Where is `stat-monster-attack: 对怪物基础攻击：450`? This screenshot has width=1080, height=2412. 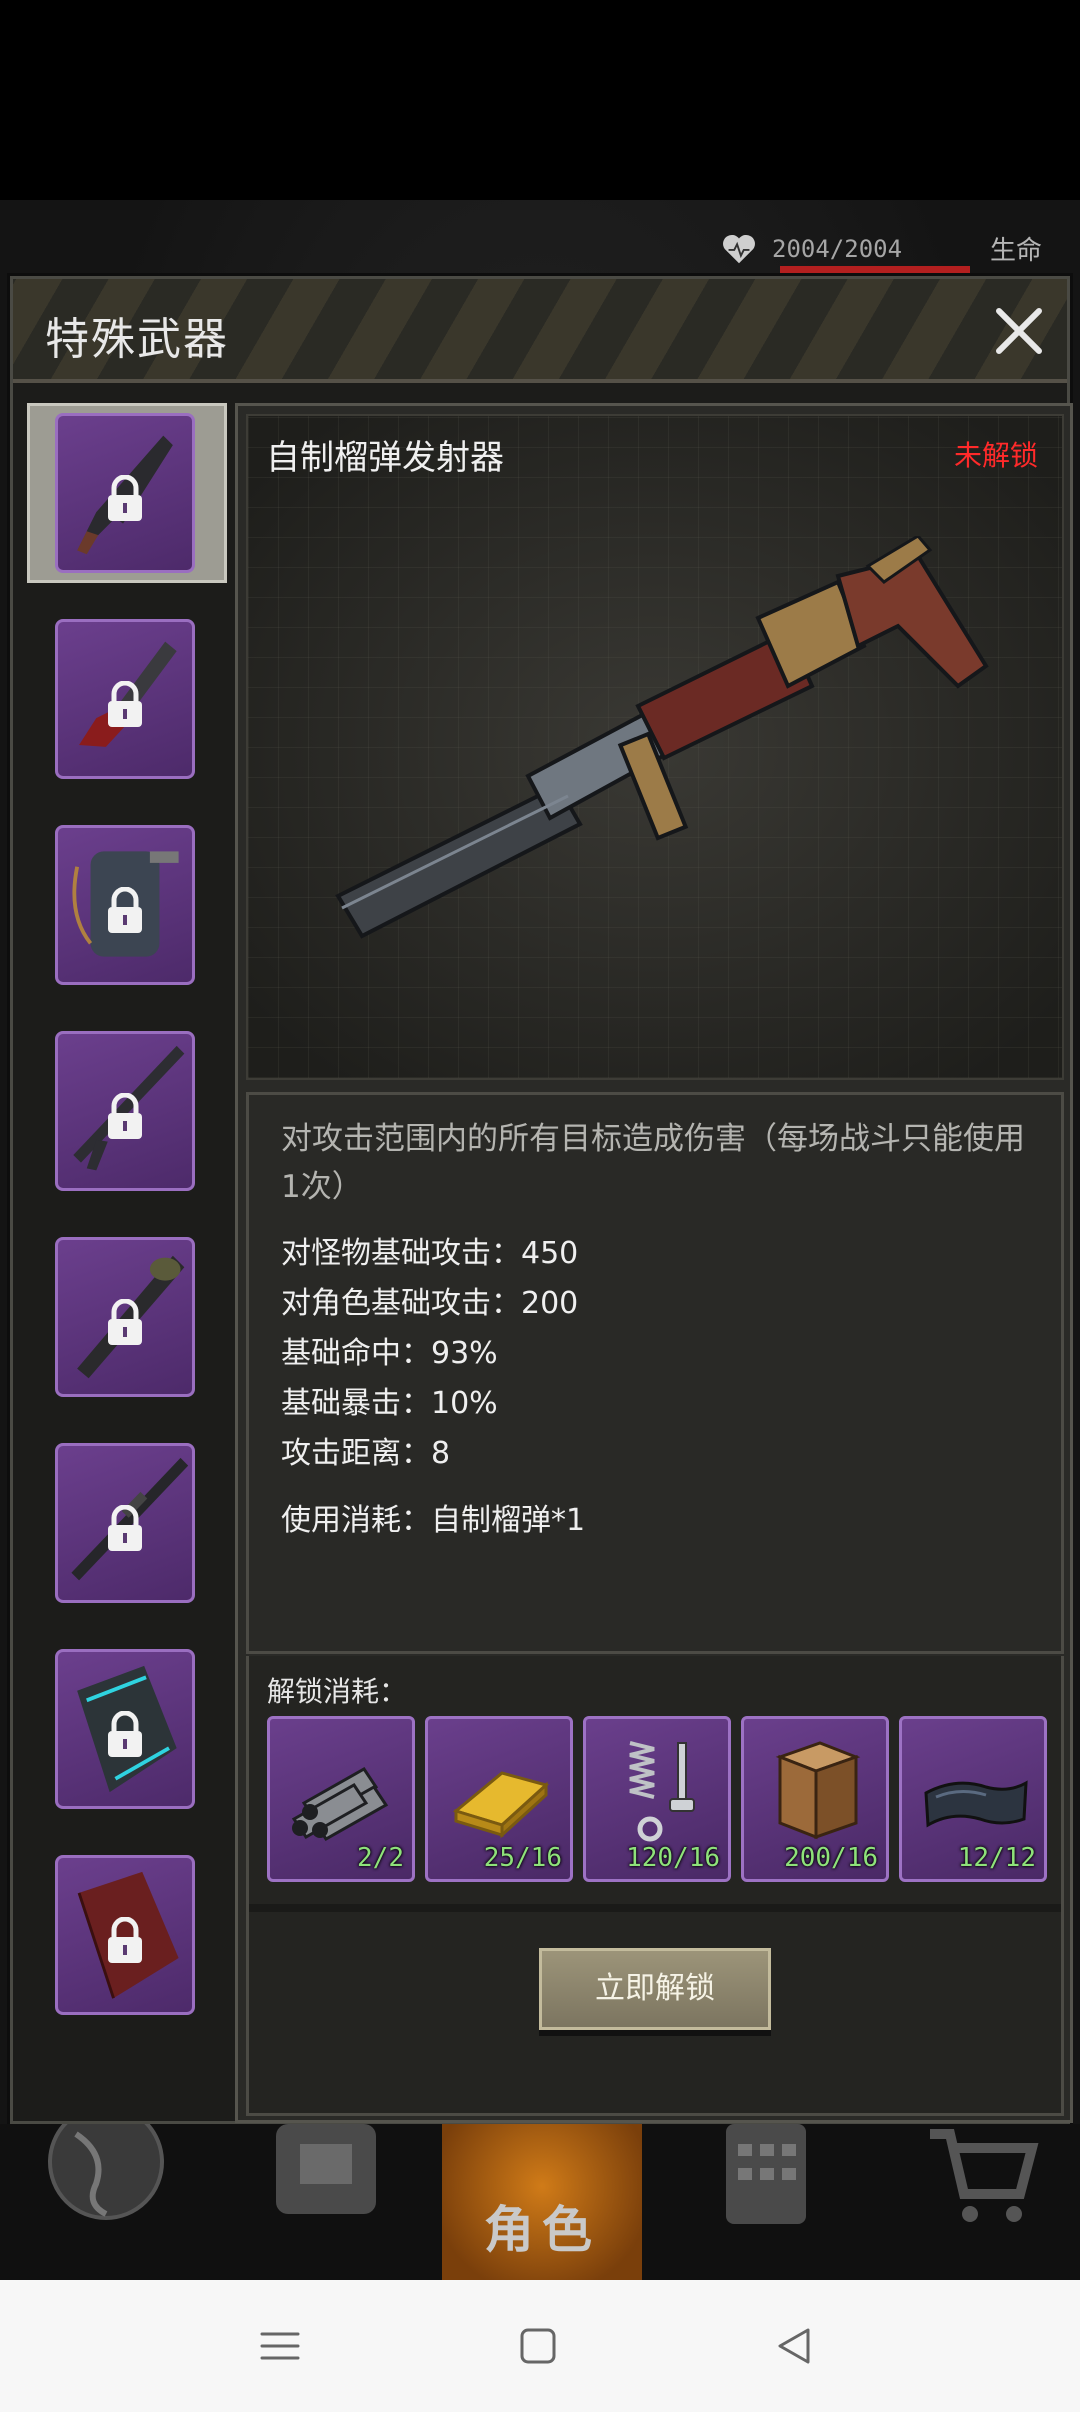
stat-monster-attack: 对怪物基础攻击：450 is located at coordinates (430, 1253).